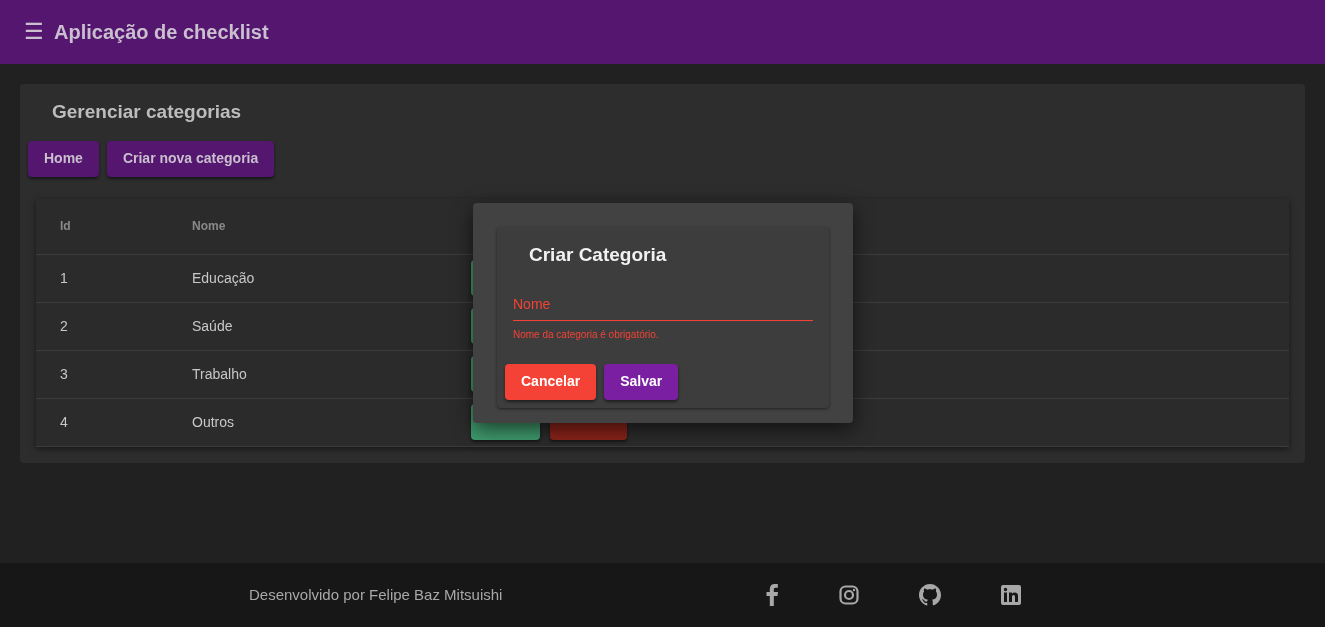 This screenshot has height=627, width=1325. What do you see at coordinates (772, 595) in the screenshot?
I see `facebook-icon` at bounding box center [772, 595].